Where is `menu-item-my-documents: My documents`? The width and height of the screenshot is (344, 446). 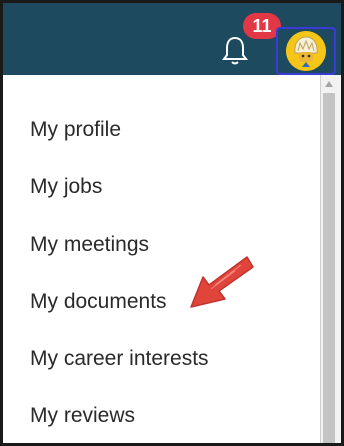 menu-item-my-documents: My documents is located at coordinates (98, 302).